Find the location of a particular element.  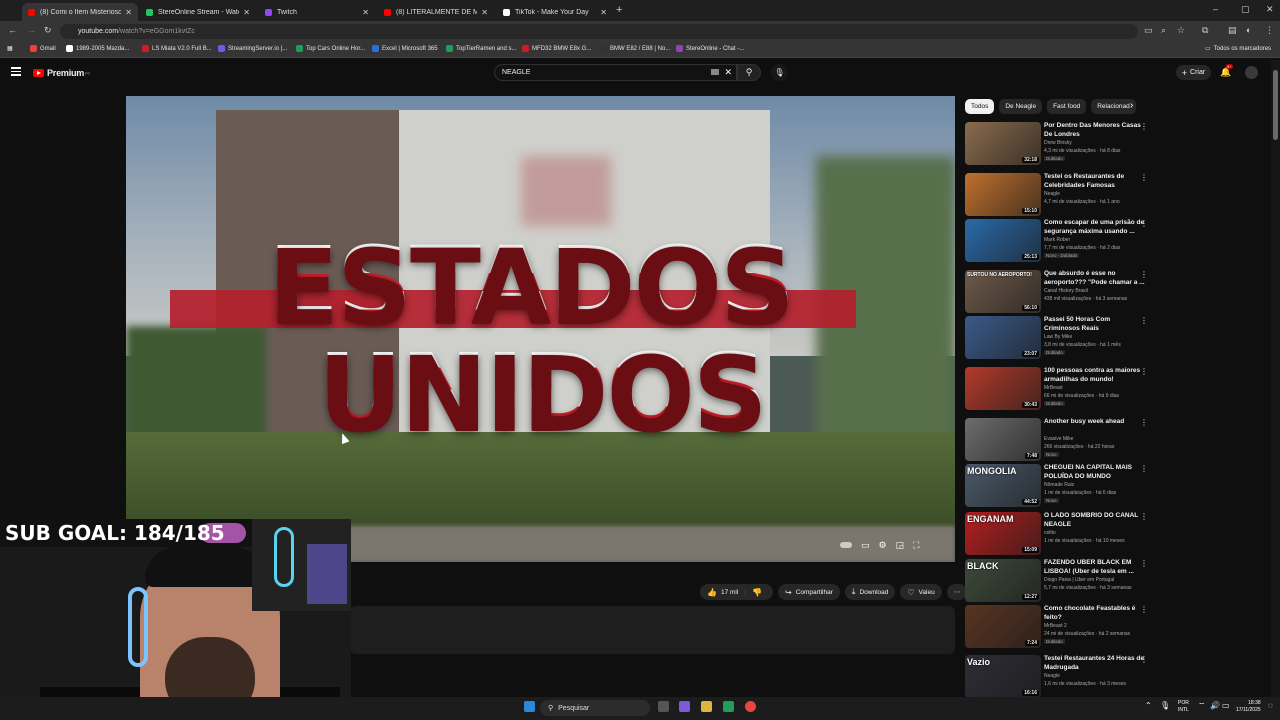

video-title: Como chocolate Feastables é feito? is located at coordinates (1095, 613).